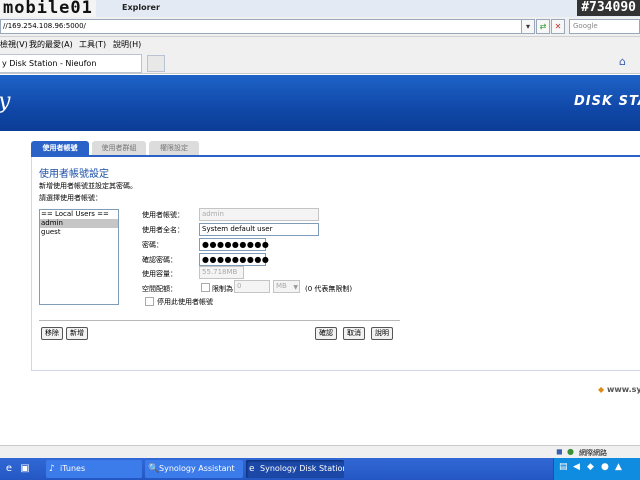 The width and height of the screenshot is (640, 480). What do you see at coordinates (320, 451) in the screenshot?
I see `status-bar: ◼ ● 網際網路` at bounding box center [320, 451].